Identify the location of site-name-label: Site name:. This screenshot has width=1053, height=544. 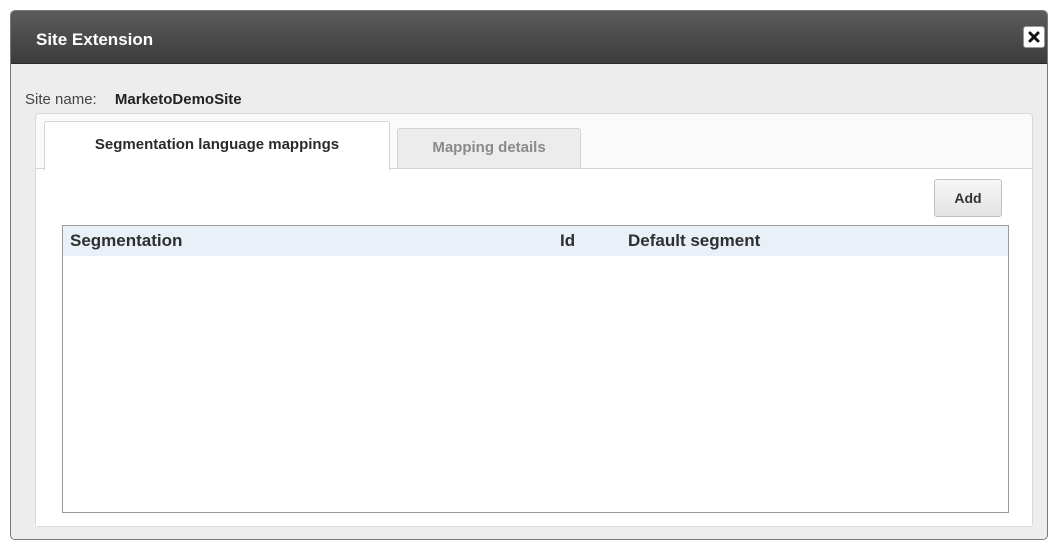
(61, 99).